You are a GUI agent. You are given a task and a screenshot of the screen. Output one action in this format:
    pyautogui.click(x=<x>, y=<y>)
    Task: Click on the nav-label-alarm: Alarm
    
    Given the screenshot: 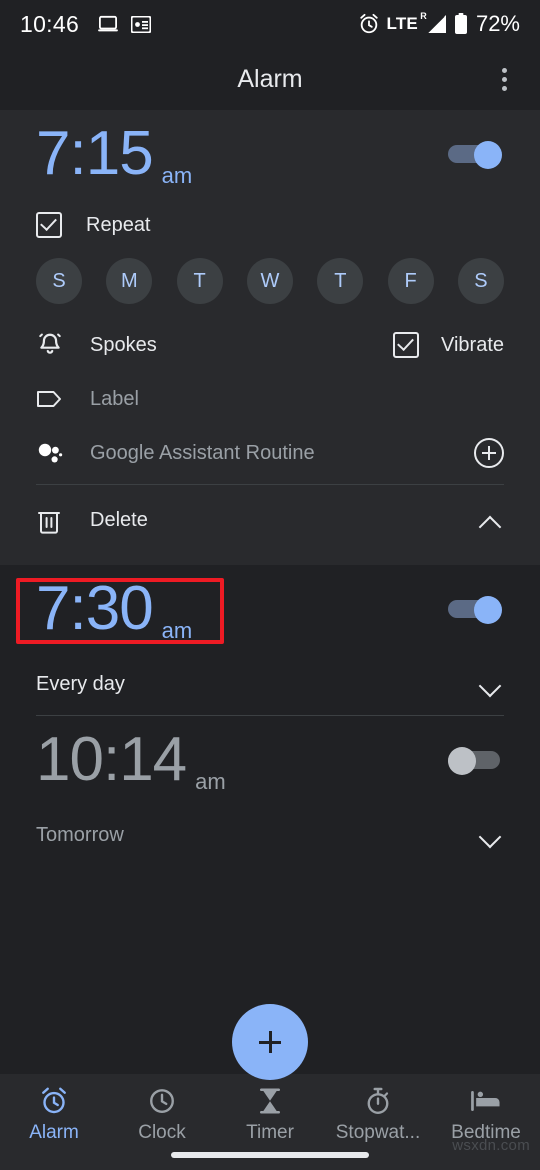 What is the action you would take?
    pyautogui.click(x=54, y=1132)
    